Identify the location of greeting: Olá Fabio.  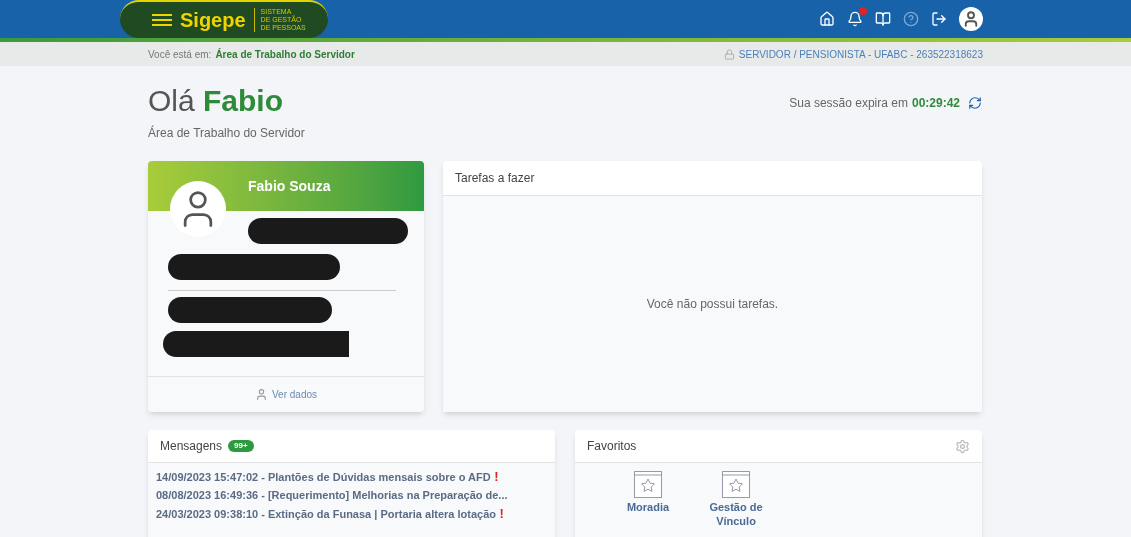
(216, 101).